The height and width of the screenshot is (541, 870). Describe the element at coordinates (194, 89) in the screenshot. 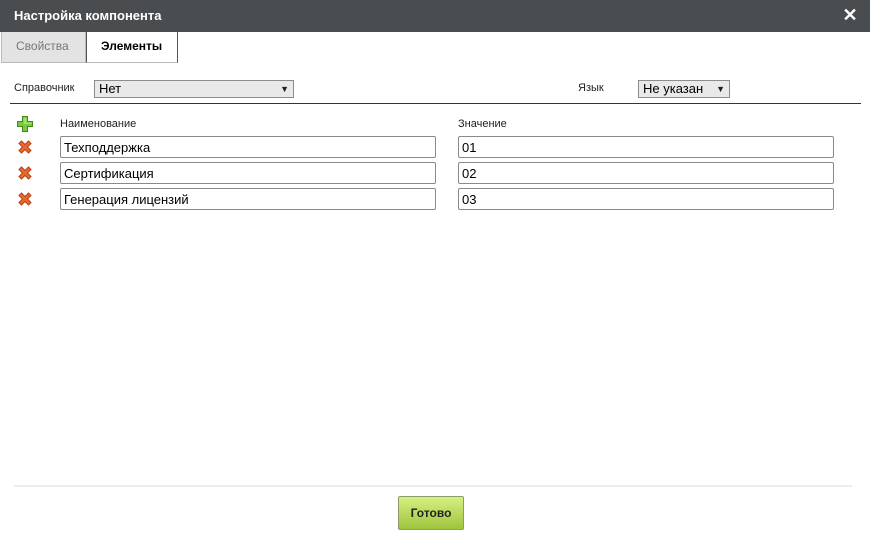

I see `directory-select: Нет ▼` at that location.